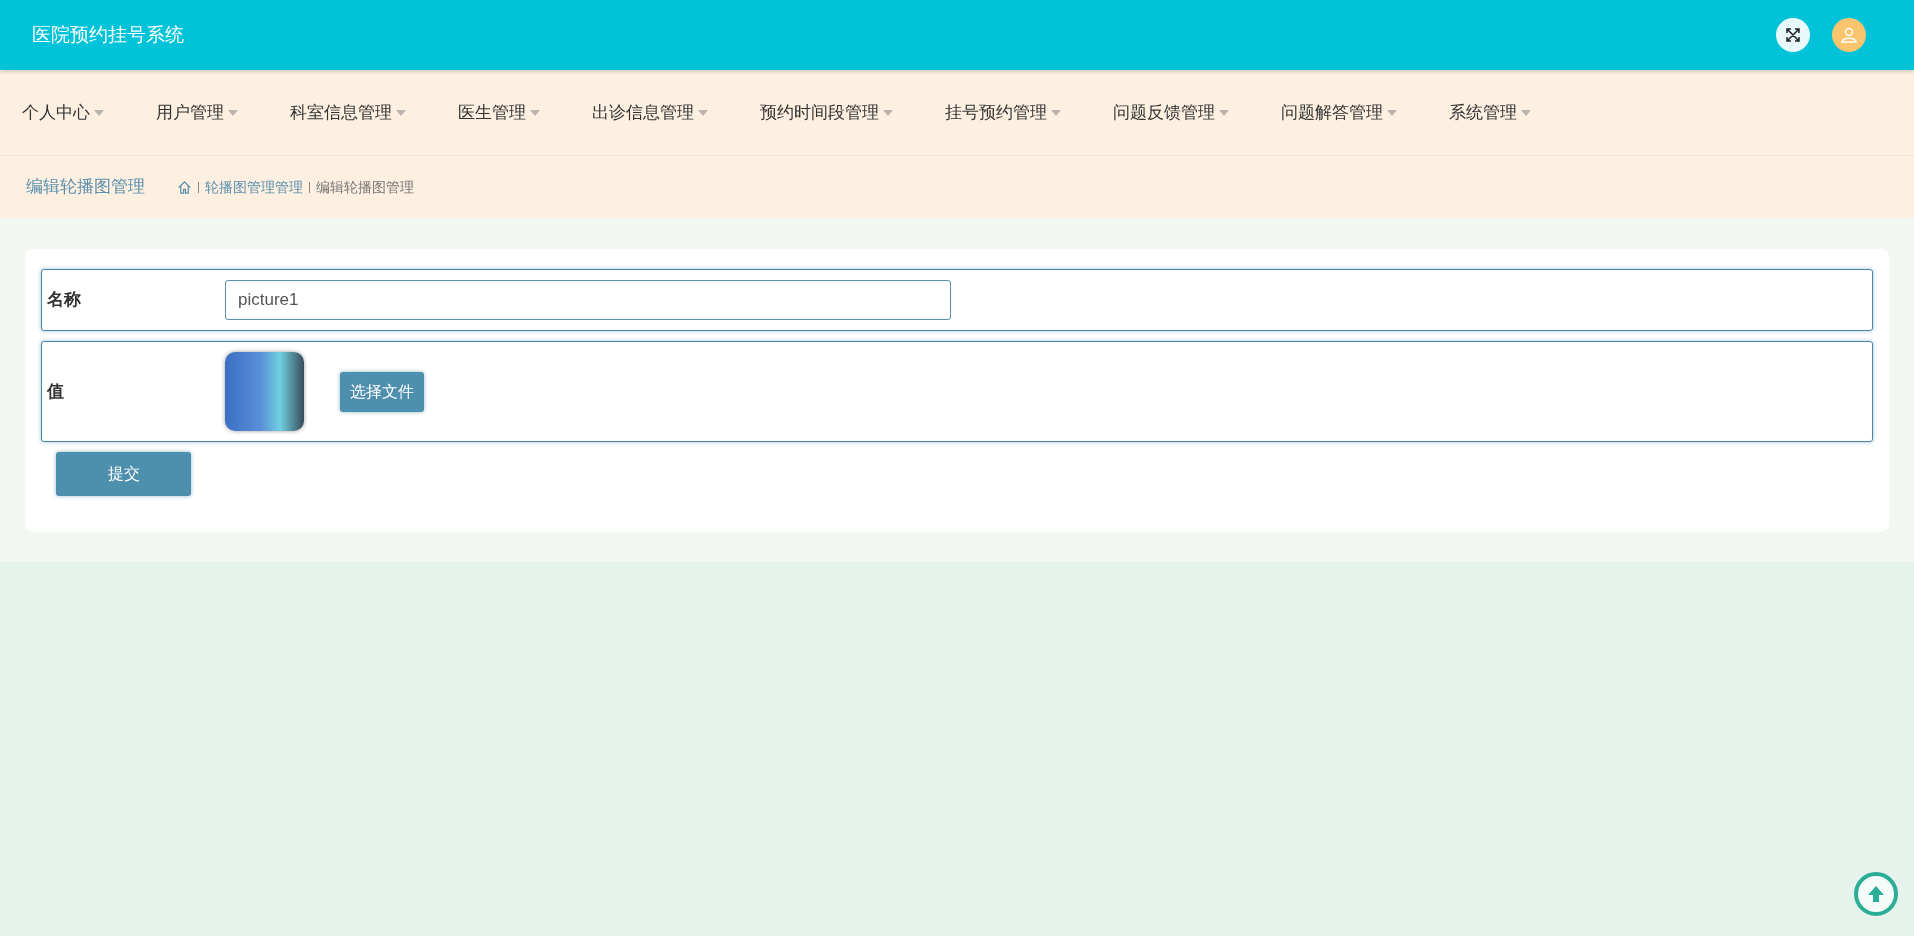 The width and height of the screenshot is (1914, 936). I want to click on nav-menu-item: 问题解答管理, so click(1339, 112).